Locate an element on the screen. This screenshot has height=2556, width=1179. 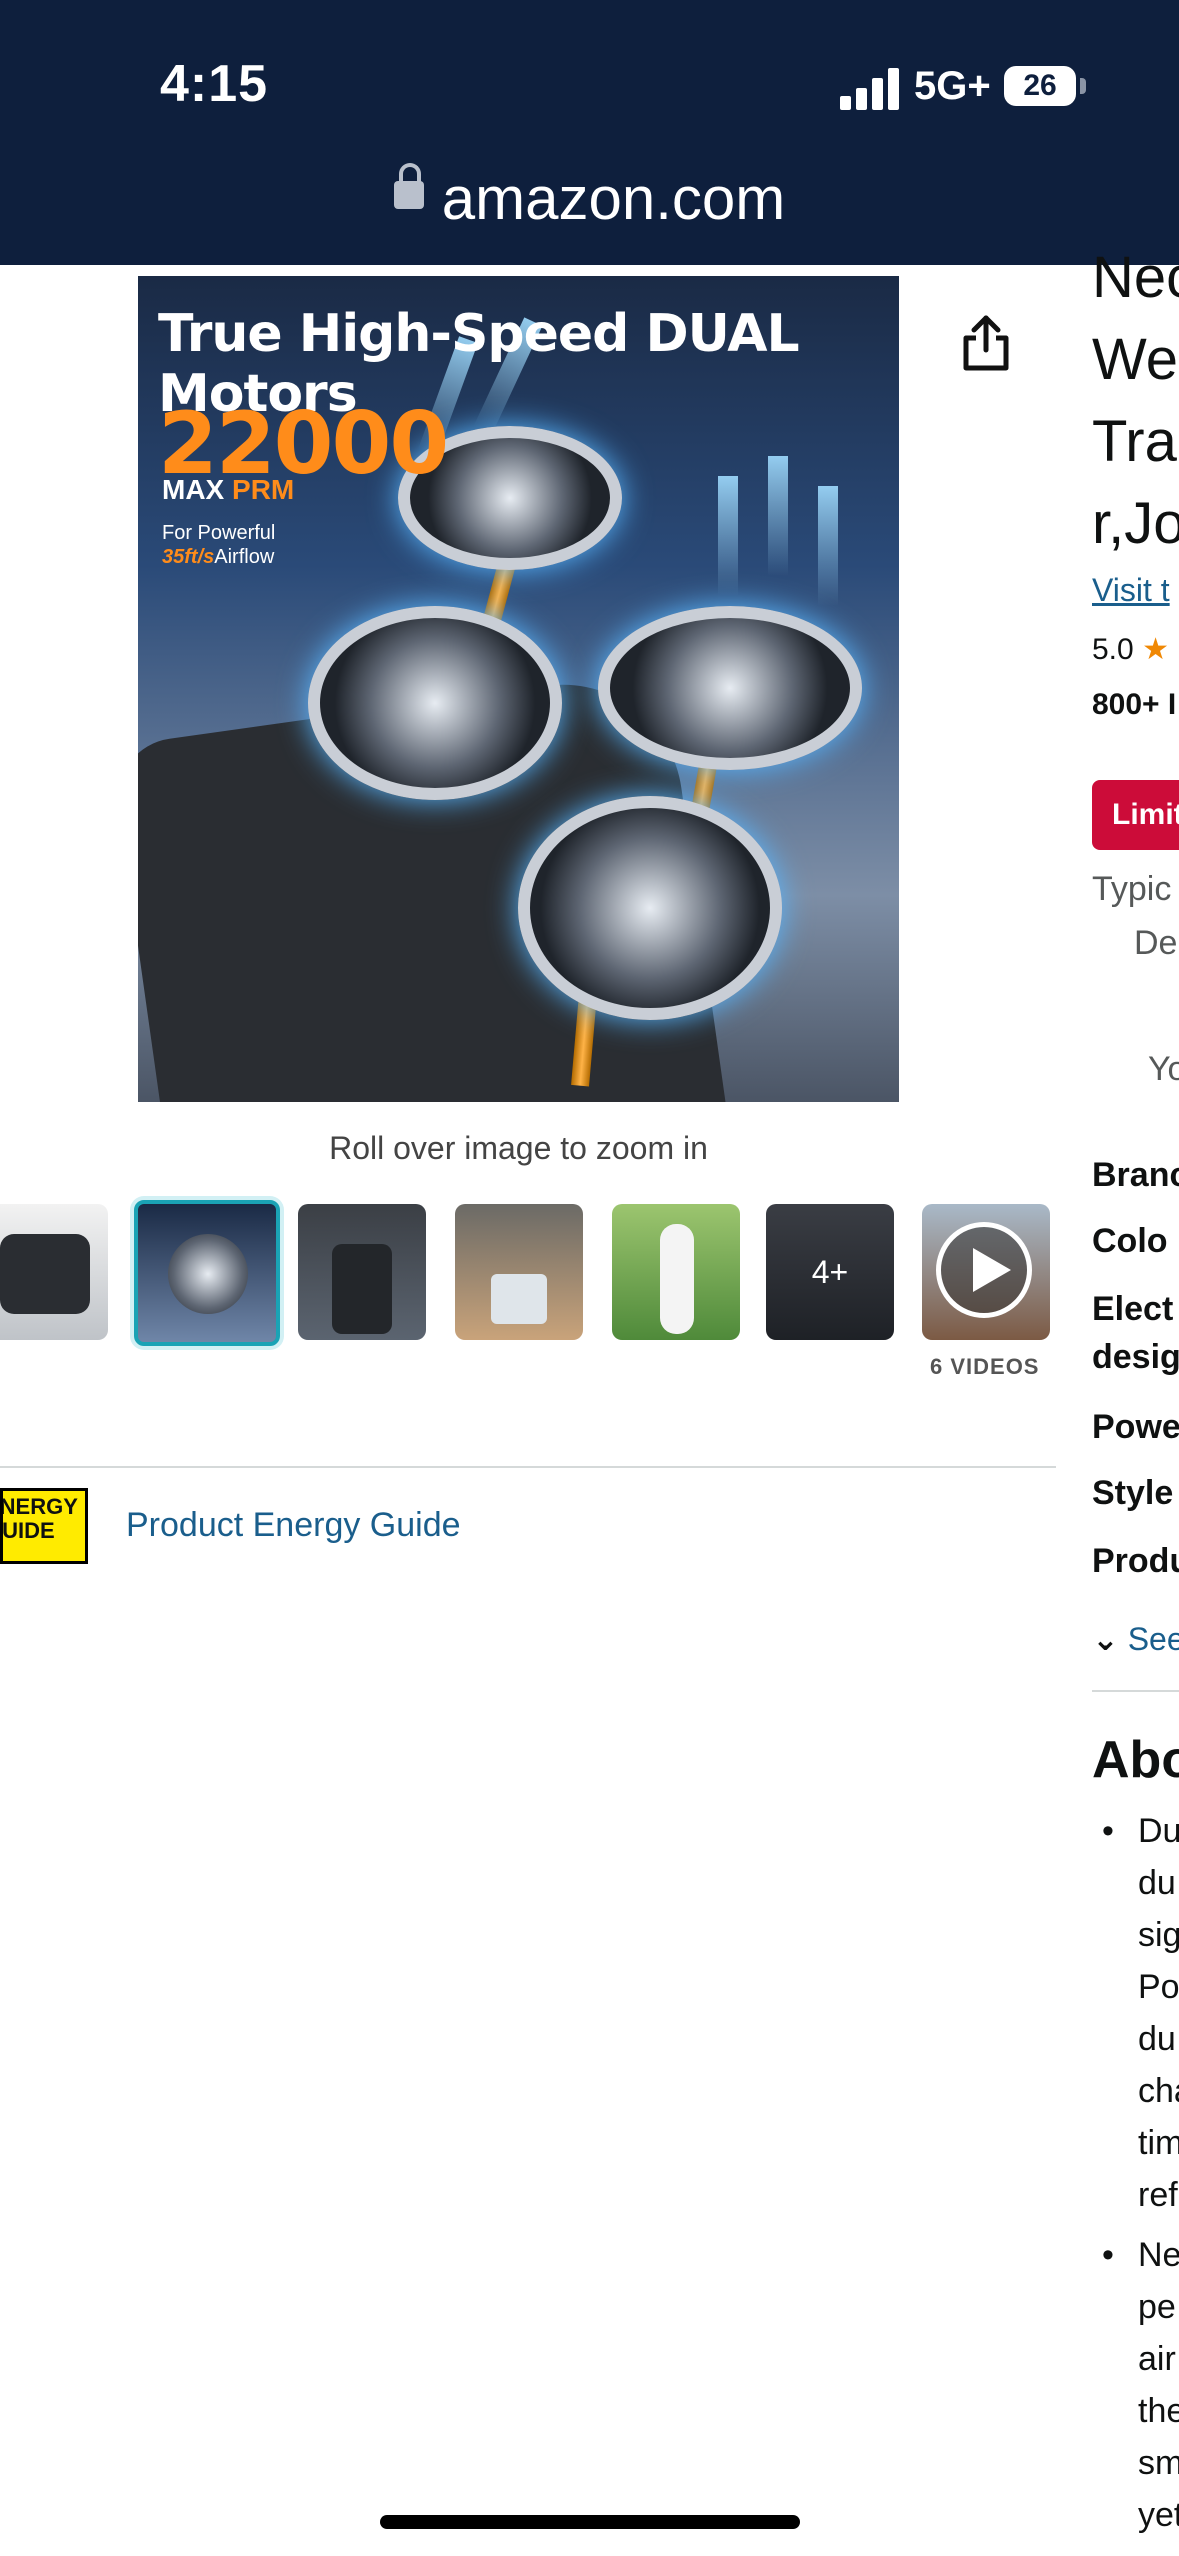
thumbnail-battery-shape is located at coordinates (519, 1299).